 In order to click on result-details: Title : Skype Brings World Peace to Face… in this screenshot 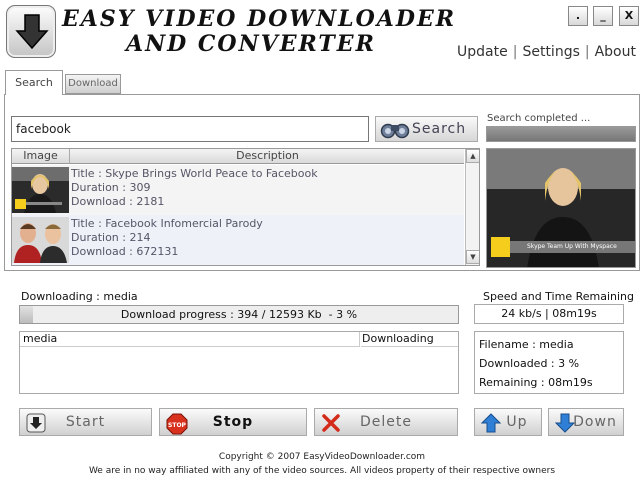, I will do `click(194, 188)`.